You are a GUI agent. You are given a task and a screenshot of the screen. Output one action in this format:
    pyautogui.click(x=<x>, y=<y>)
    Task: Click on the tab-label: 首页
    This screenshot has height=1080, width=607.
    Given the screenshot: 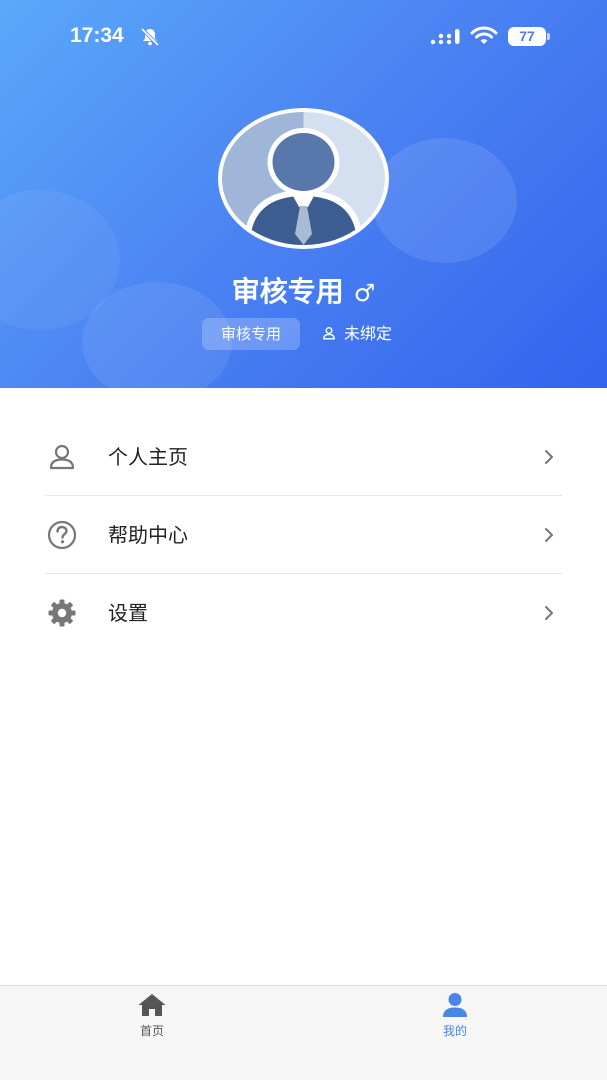 What is the action you would take?
    pyautogui.click(x=151, y=1031)
    